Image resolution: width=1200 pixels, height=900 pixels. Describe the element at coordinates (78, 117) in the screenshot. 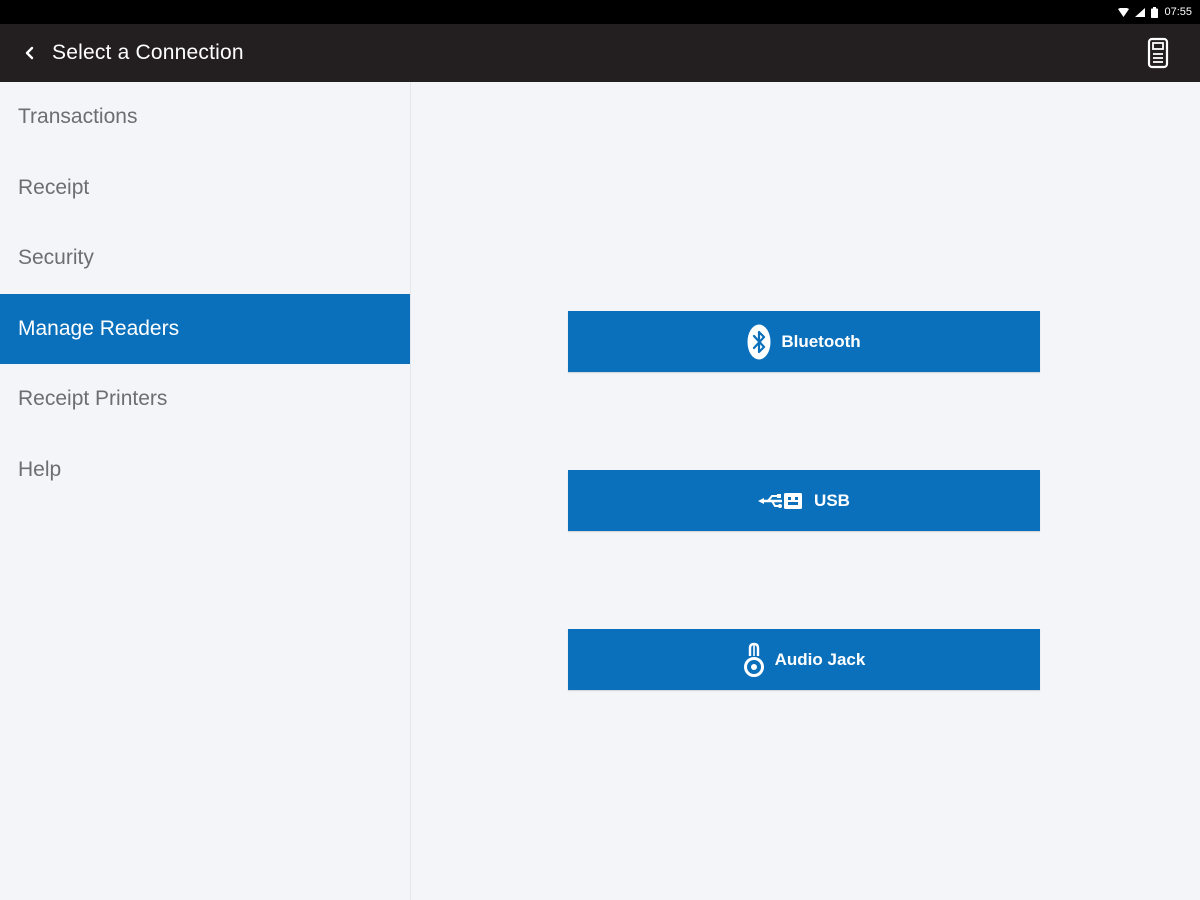

I see `sidebar-item-label: Transactions` at that location.